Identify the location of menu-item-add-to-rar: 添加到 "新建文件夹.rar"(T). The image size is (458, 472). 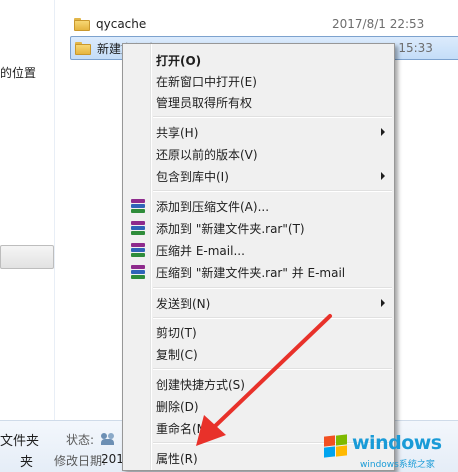
(258, 228).